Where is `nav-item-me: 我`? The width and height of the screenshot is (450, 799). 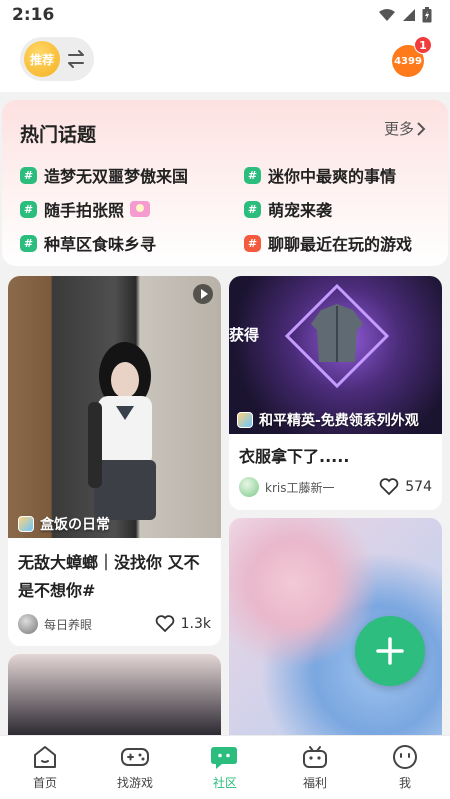 nav-item-me: 我 is located at coordinates (405, 767).